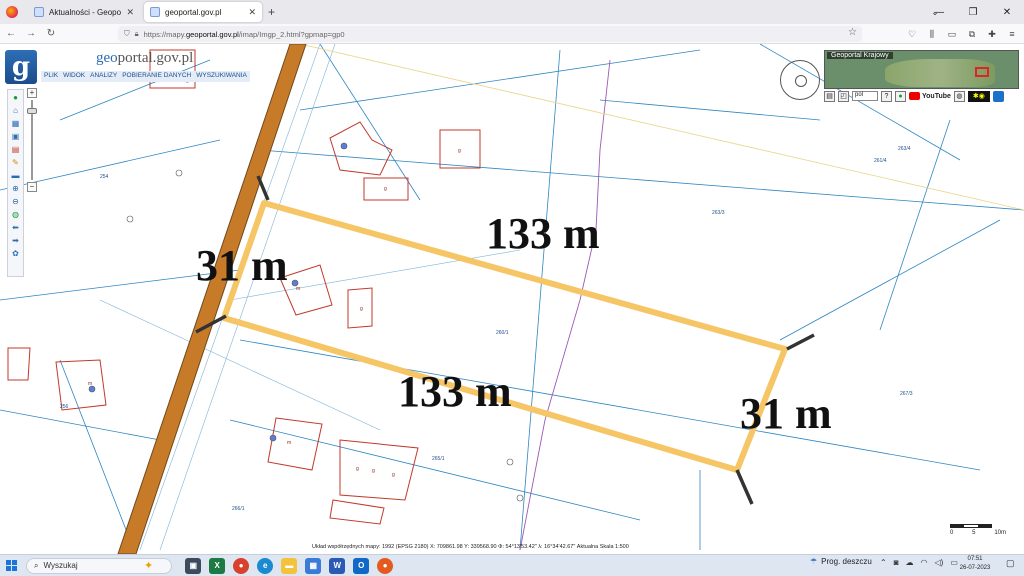 This screenshot has height=576, width=1024. What do you see at coordinates (972, 34) in the screenshot?
I see `extensions-icon: ⧉` at bounding box center [972, 34].